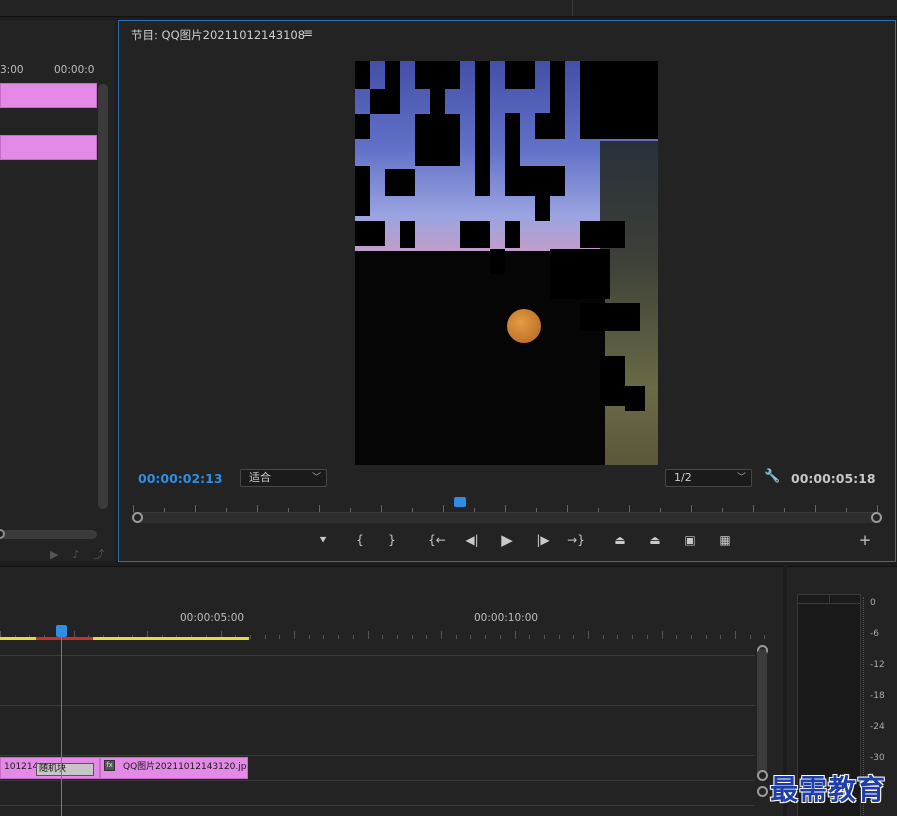  Describe the element at coordinates (48, 534) in the screenshot. I see `source-horizontal-scrollbar` at that location.